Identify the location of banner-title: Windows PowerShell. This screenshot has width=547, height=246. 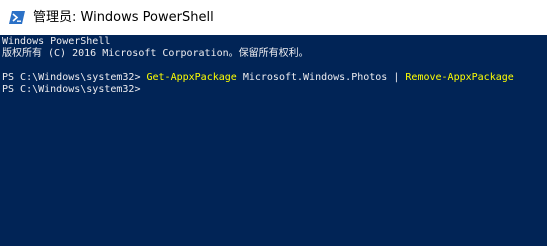
(56, 41).